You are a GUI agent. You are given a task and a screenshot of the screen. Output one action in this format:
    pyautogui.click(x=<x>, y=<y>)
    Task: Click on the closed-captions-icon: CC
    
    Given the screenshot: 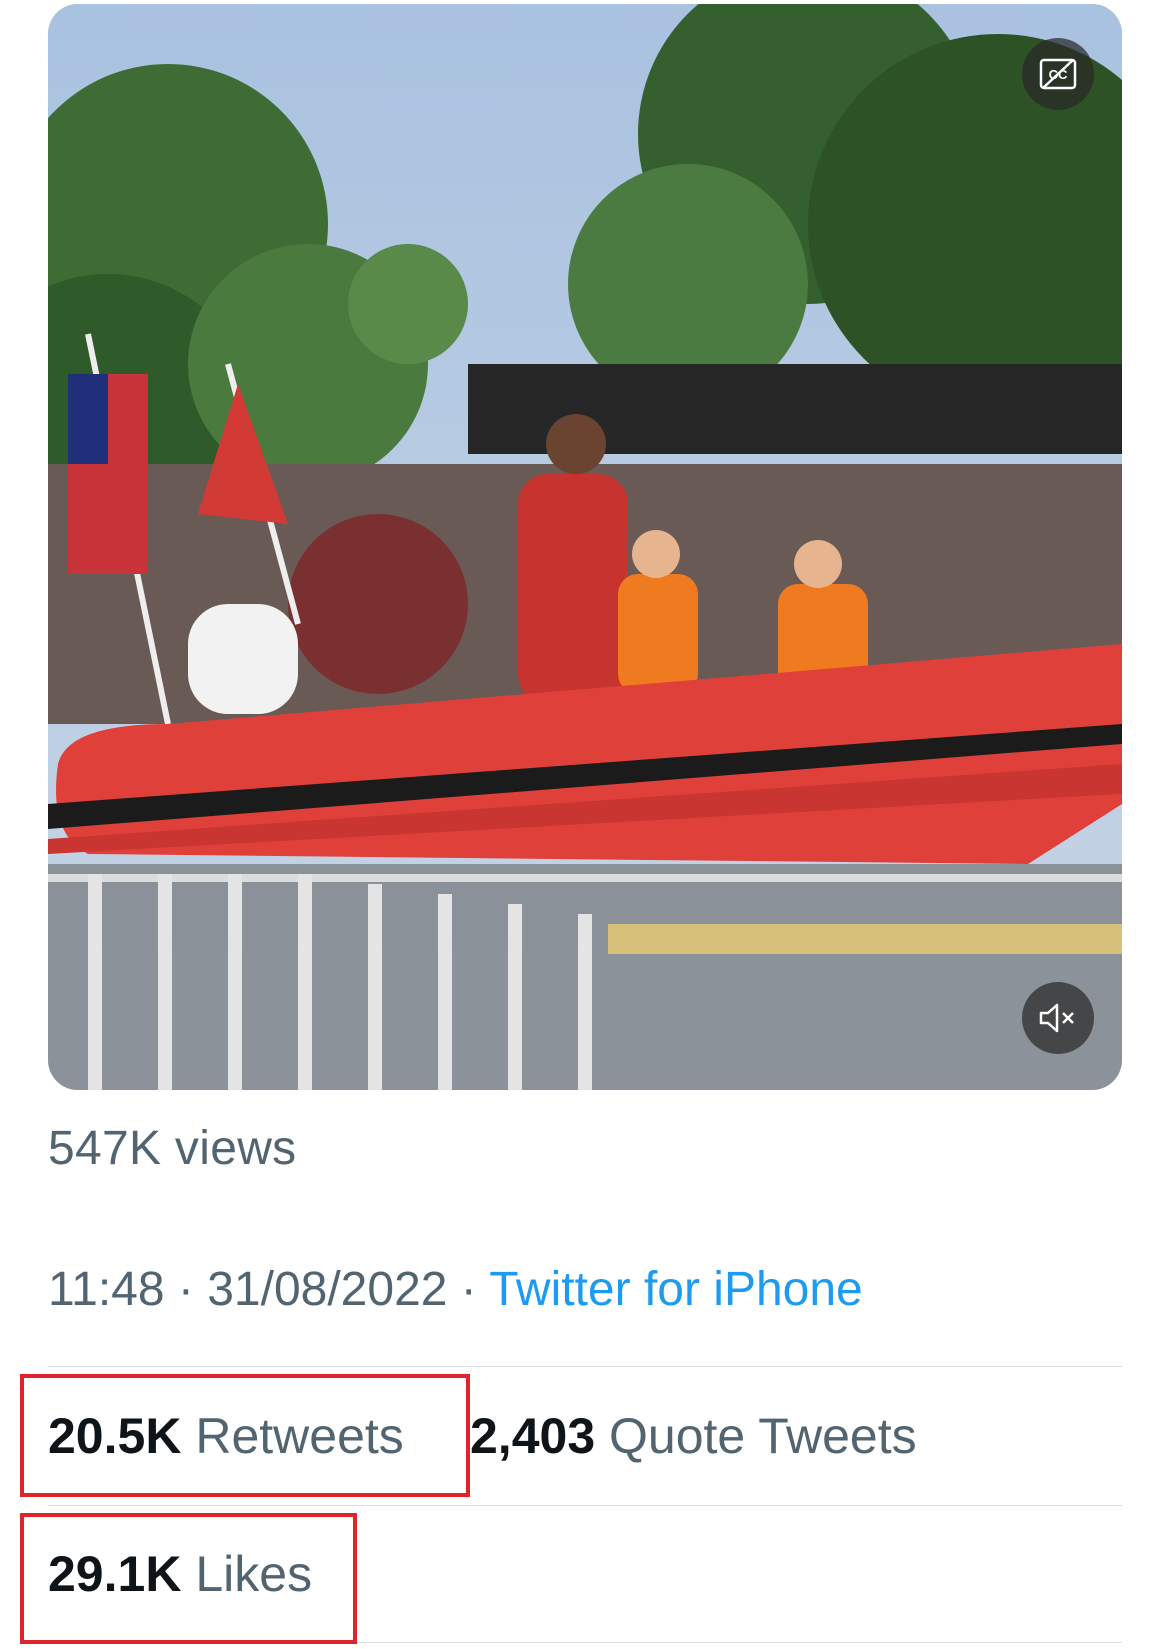 What is the action you would take?
    pyautogui.click(x=1058, y=74)
    